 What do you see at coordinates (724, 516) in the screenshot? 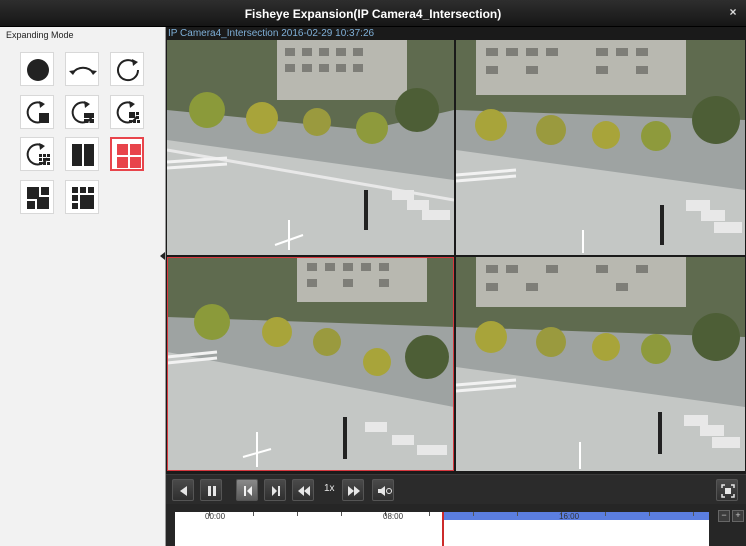
I see `timeline-zoom-out-button: −` at bounding box center [724, 516].